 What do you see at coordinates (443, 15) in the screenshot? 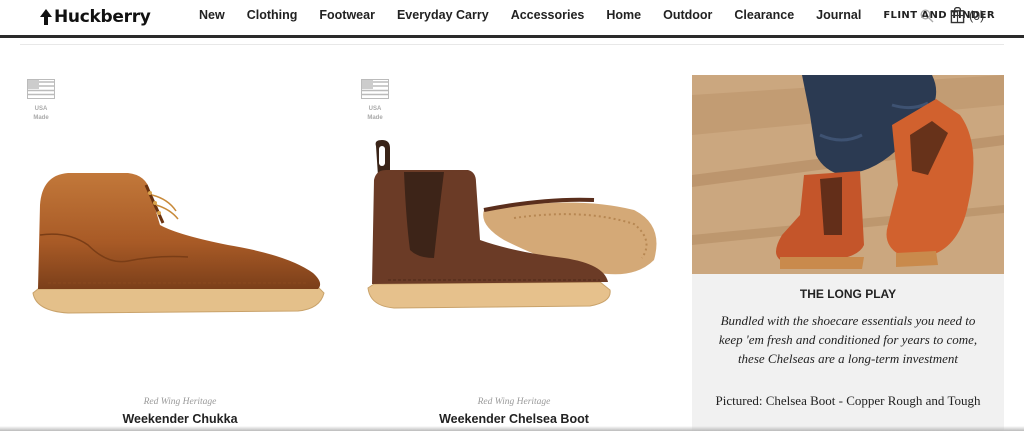
I see `nav-item-everyday-carry: Everyday Carry` at bounding box center [443, 15].